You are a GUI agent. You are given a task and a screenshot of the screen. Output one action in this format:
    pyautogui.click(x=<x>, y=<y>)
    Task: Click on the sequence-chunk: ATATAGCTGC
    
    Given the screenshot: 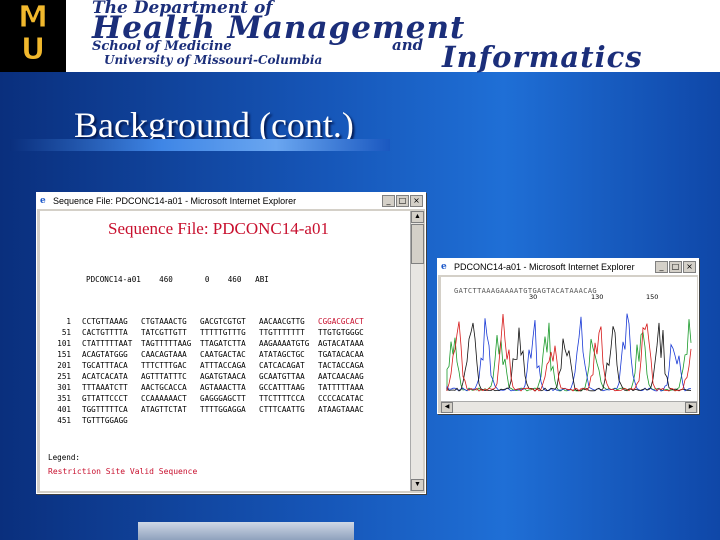 What is the action you would take?
    pyautogui.click(x=282, y=354)
    